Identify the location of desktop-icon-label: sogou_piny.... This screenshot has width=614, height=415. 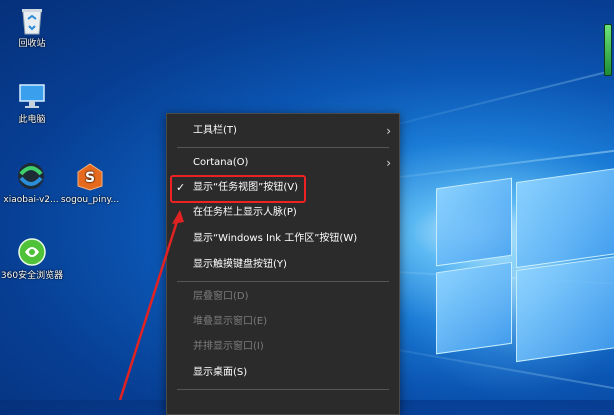
(90, 200).